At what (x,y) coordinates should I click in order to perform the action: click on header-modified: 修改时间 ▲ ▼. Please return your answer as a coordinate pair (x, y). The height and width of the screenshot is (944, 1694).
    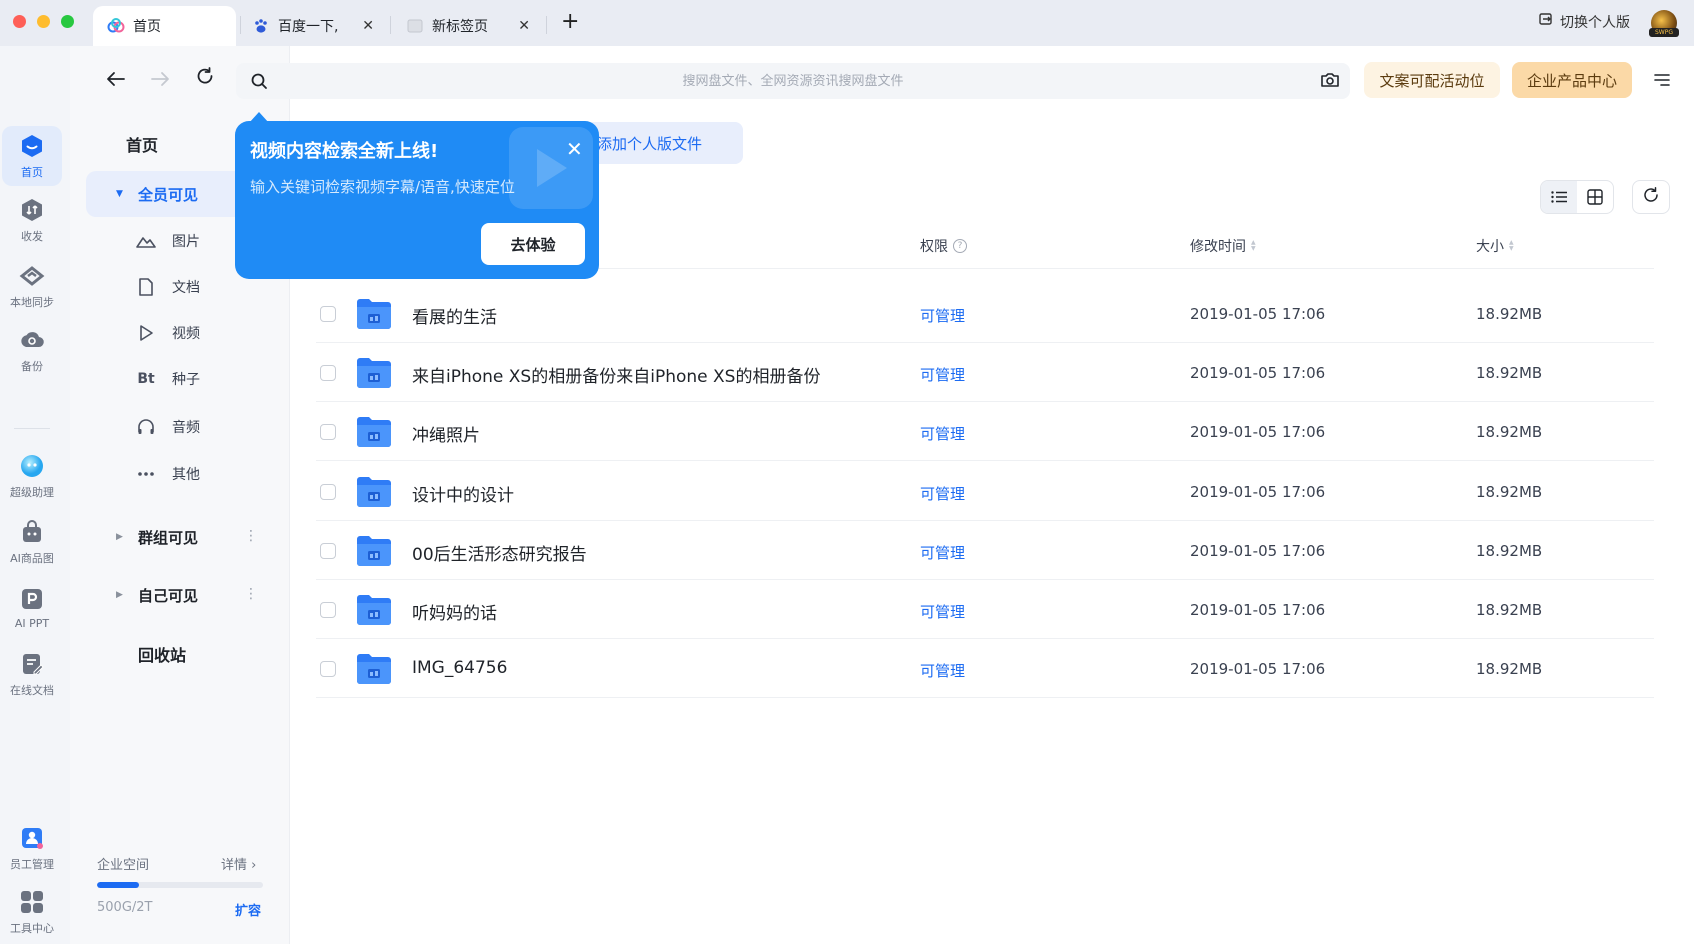
    Looking at the image, I should click on (1223, 246).